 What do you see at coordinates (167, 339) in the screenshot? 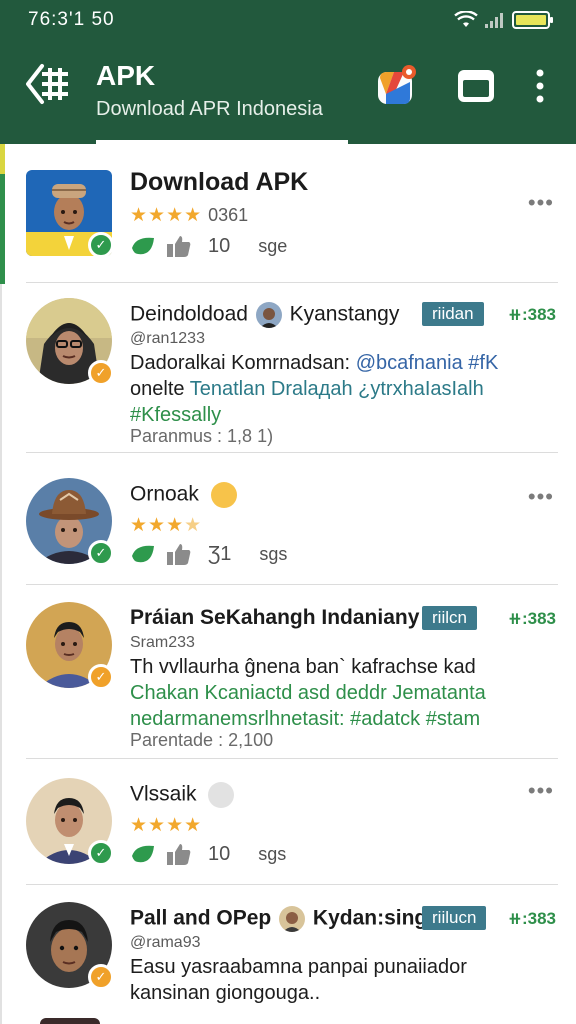
I see `post-handle: @ran1233` at bounding box center [167, 339].